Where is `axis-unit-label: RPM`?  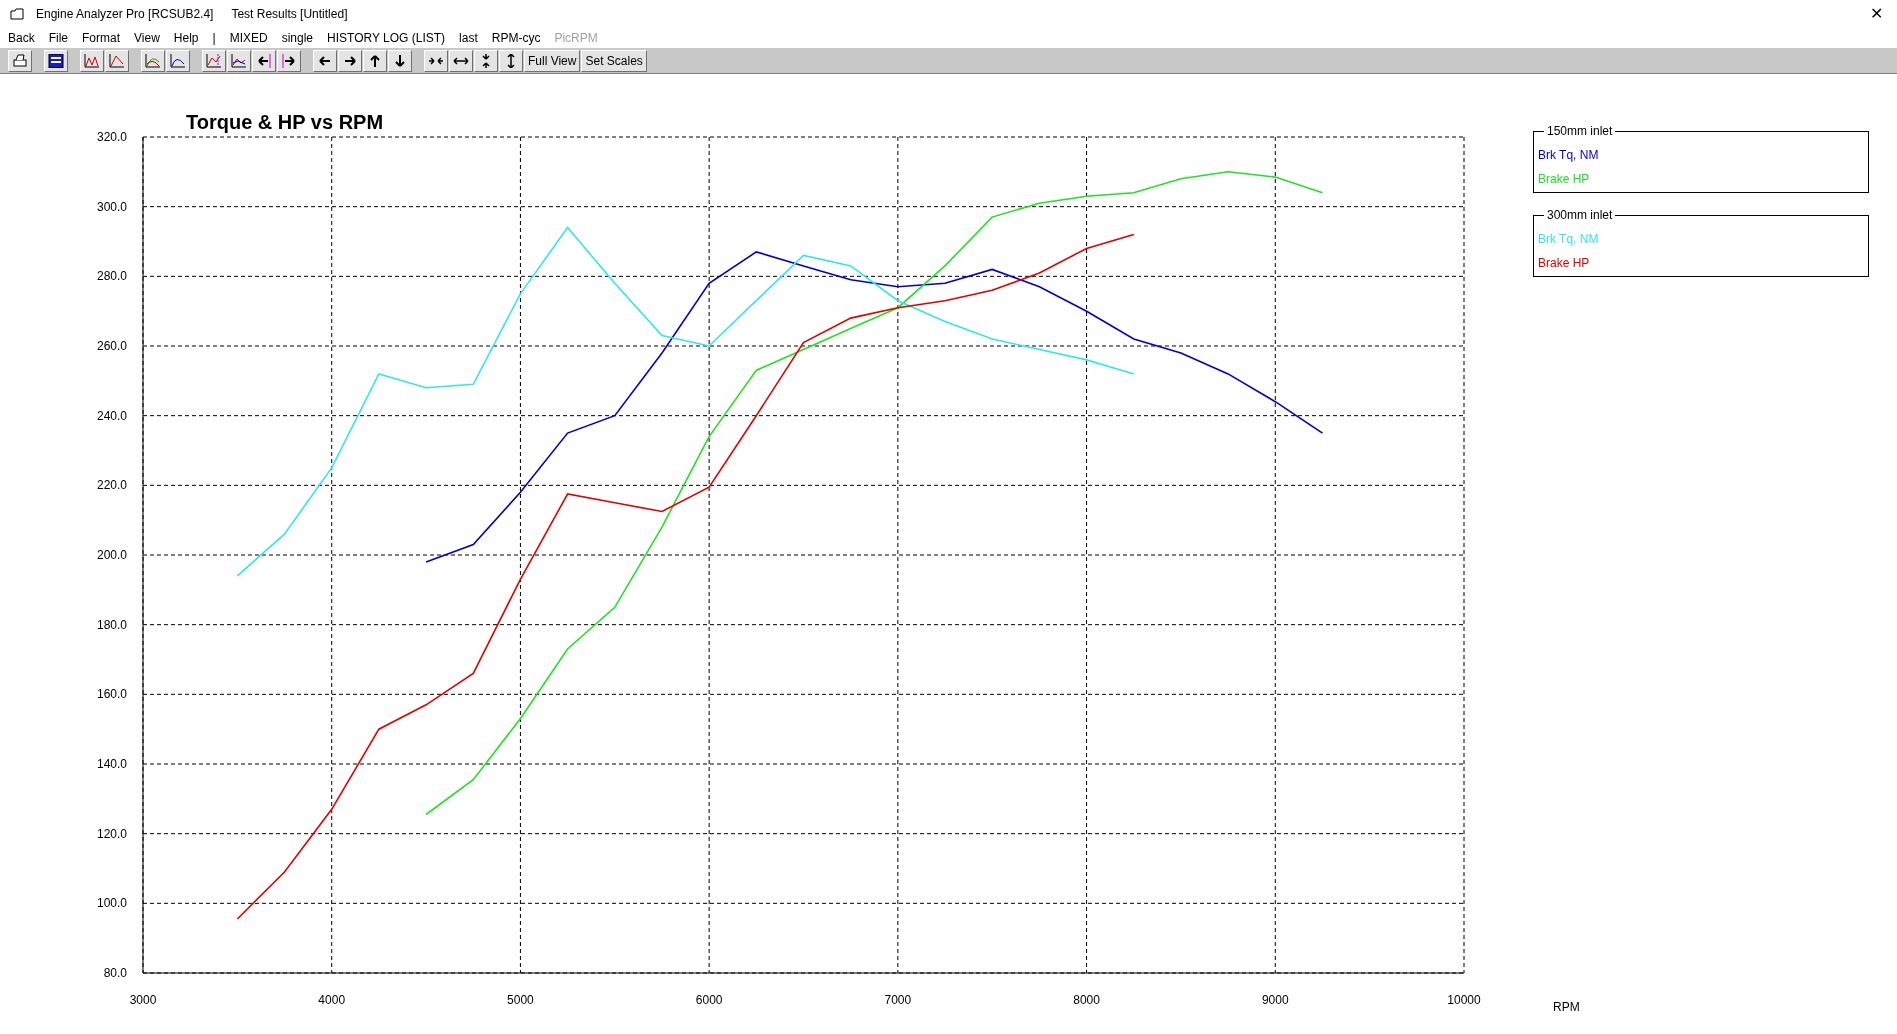 axis-unit-label: RPM is located at coordinates (1566, 1007).